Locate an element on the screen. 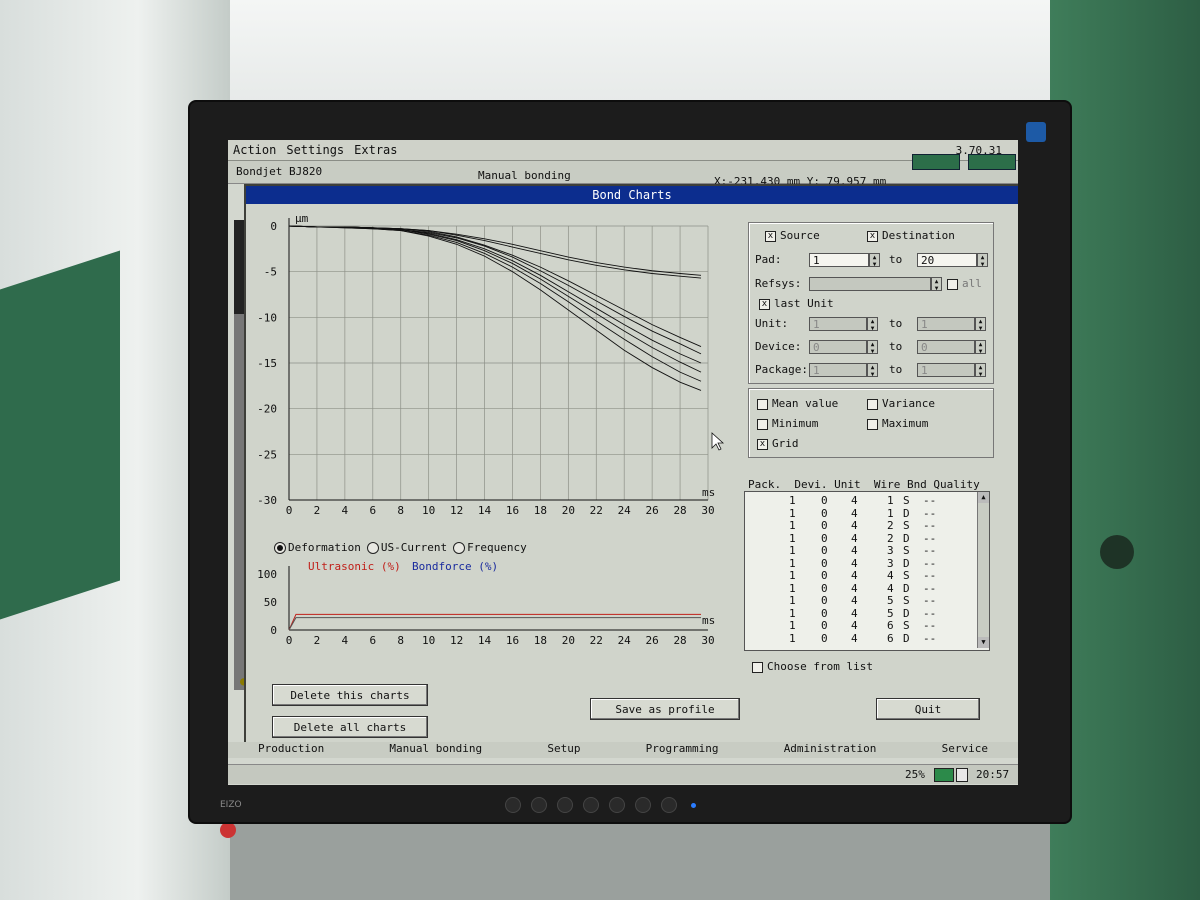 This screenshot has width=1200, height=900. clock: 20:57 is located at coordinates (993, 774).